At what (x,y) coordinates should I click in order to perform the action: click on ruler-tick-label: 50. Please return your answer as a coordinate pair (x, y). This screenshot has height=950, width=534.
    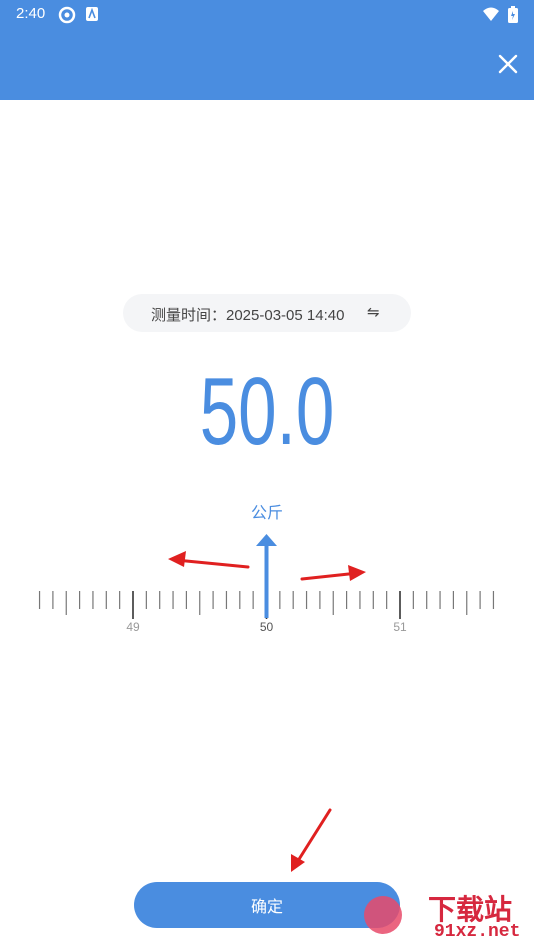
    Looking at the image, I should click on (267, 627).